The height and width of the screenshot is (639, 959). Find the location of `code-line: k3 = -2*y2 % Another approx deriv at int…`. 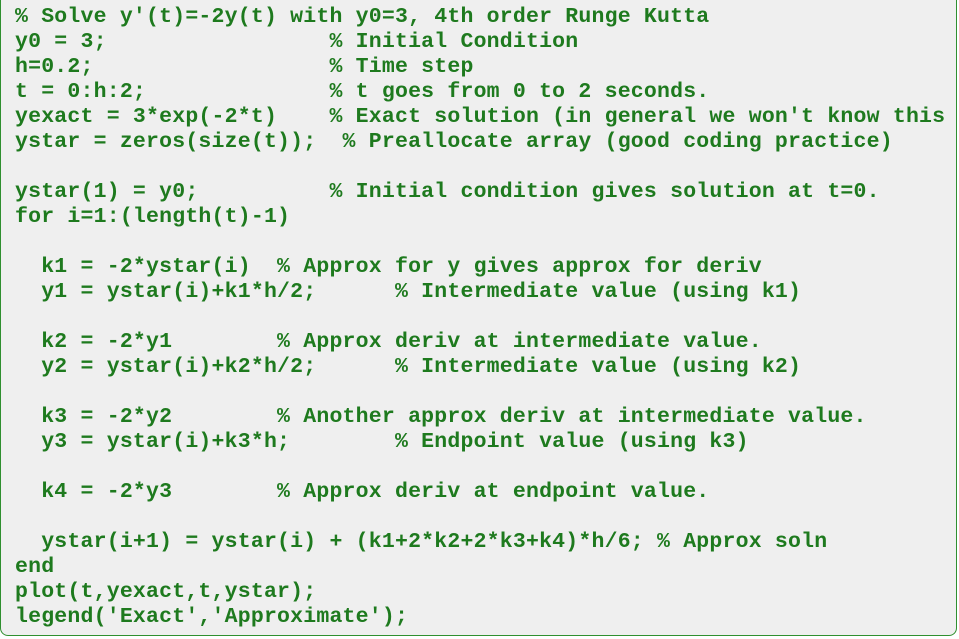

code-line: k3 = -2*y2 % Another approx deriv at int… is located at coordinates (441, 417).